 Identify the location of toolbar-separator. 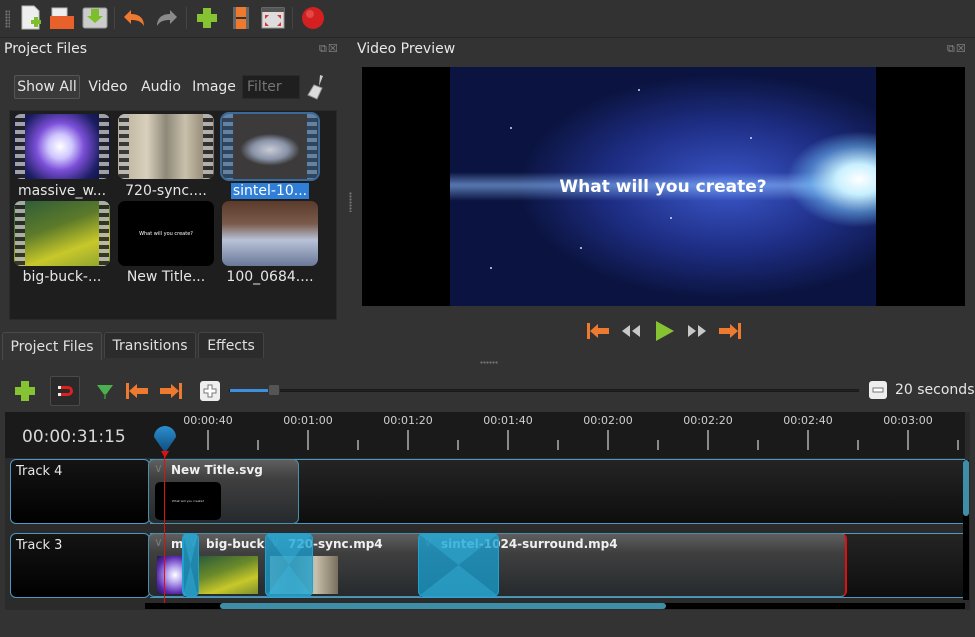
(292, 18).